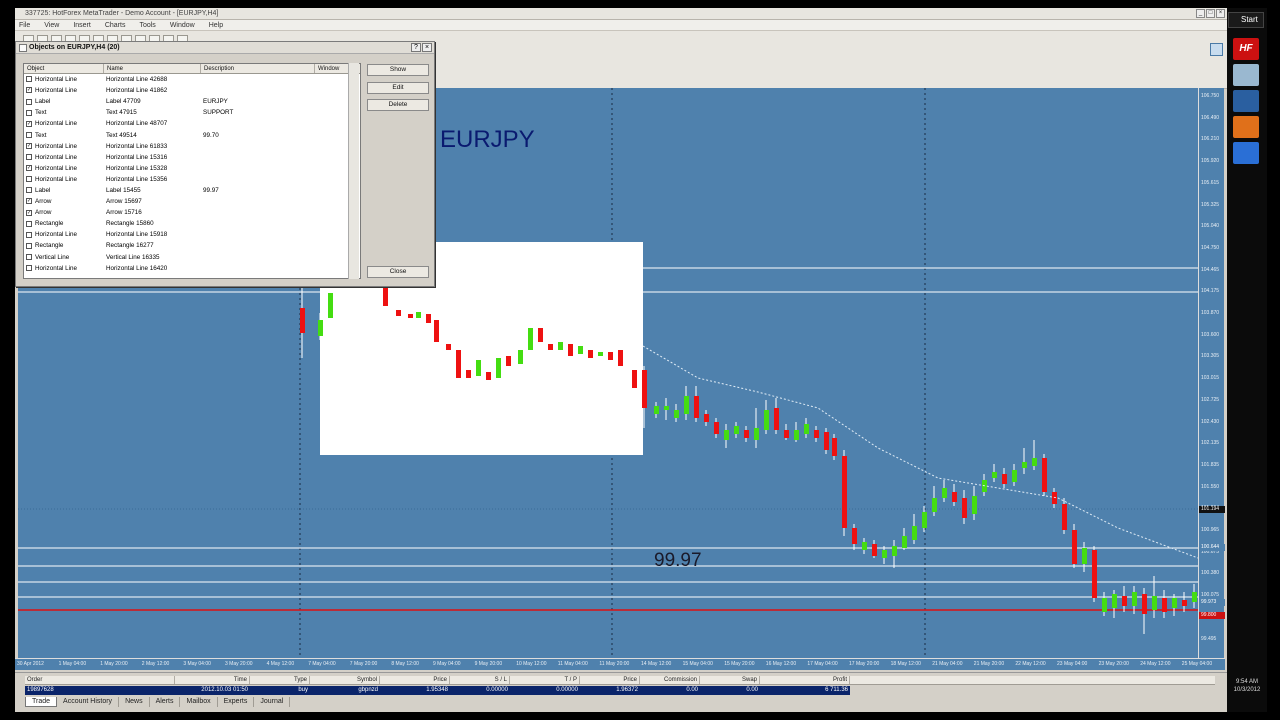  I want to click on time-tick-label: 21 May 20:00, so click(989, 664).